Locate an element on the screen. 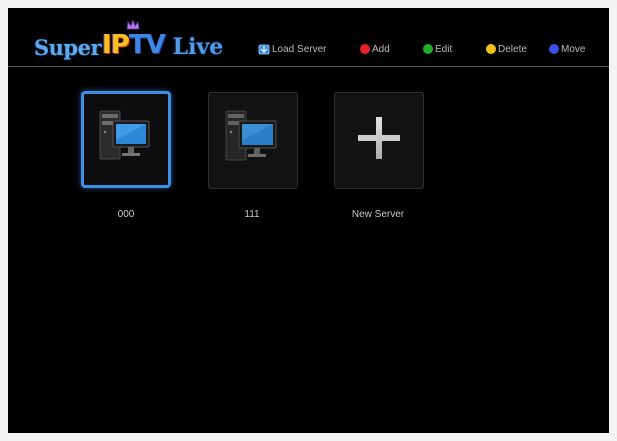 The height and width of the screenshot is (441, 617). delete-label: Delete is located at coordinates (512, 49).